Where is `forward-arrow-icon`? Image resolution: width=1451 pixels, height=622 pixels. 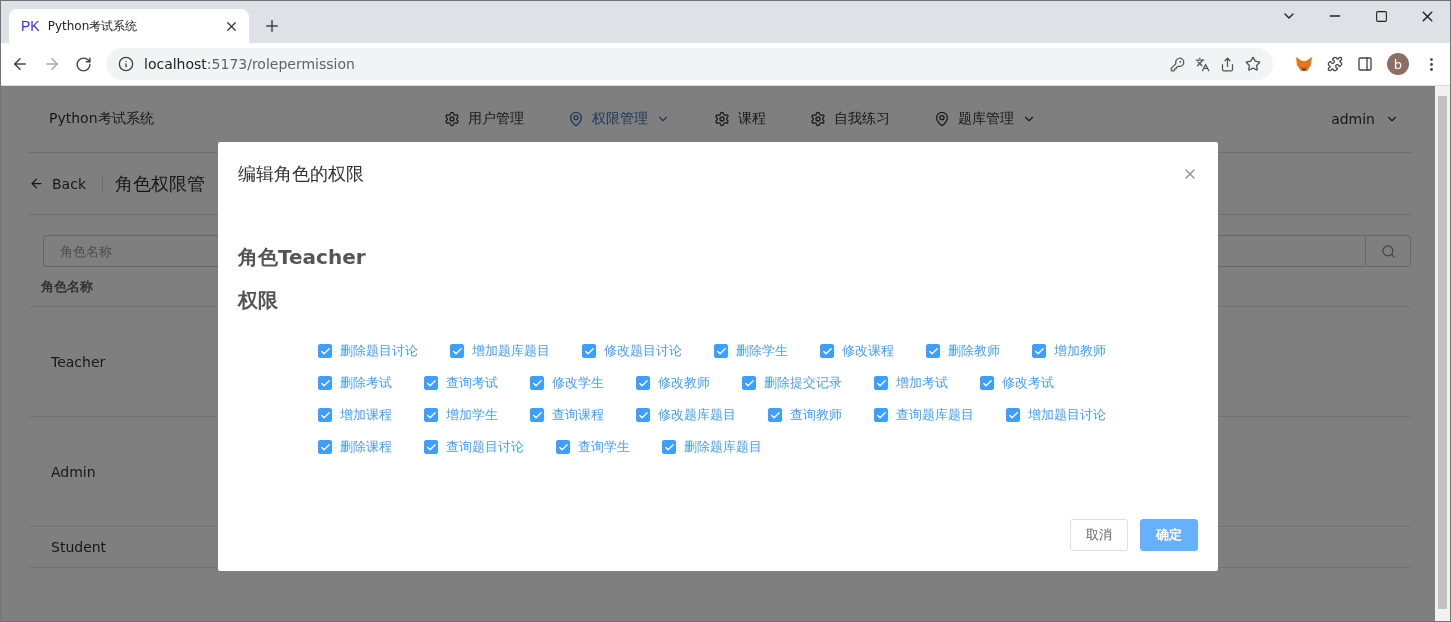
forward-arrow-icon is located at coordinates (52, 64).